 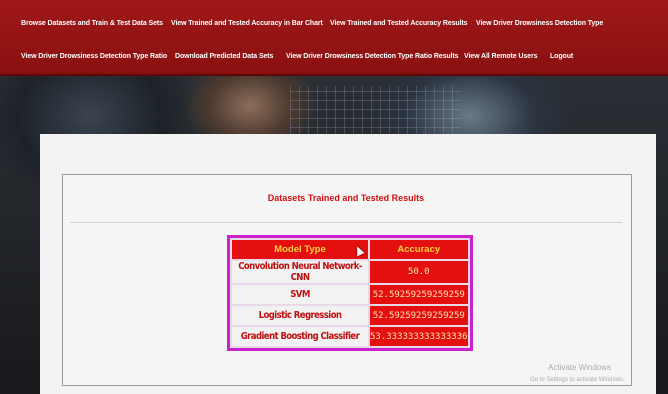 I want to click on model-name-cell: Convolution Neural Network-CNN, so click(x=300, y=272).